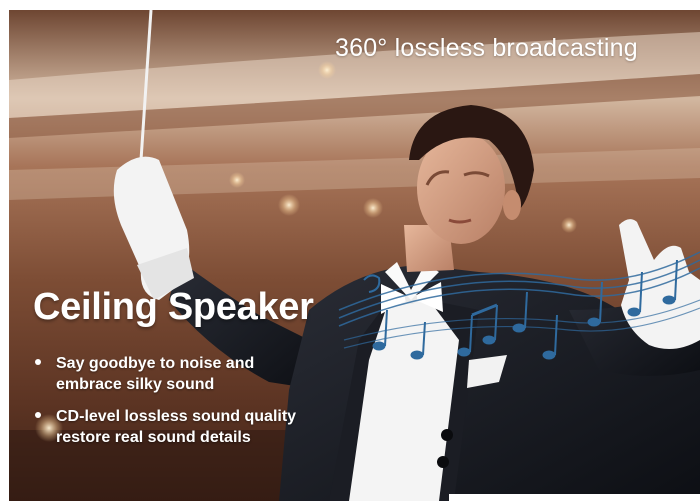  I want to click on feature-line: embrace silky sound, so click(135, 384).